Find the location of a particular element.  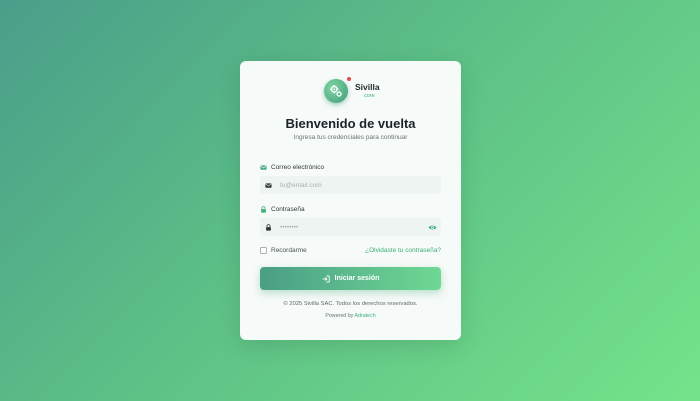

login-button-label: Iniciar sesión is located at coordinates (357, 278).